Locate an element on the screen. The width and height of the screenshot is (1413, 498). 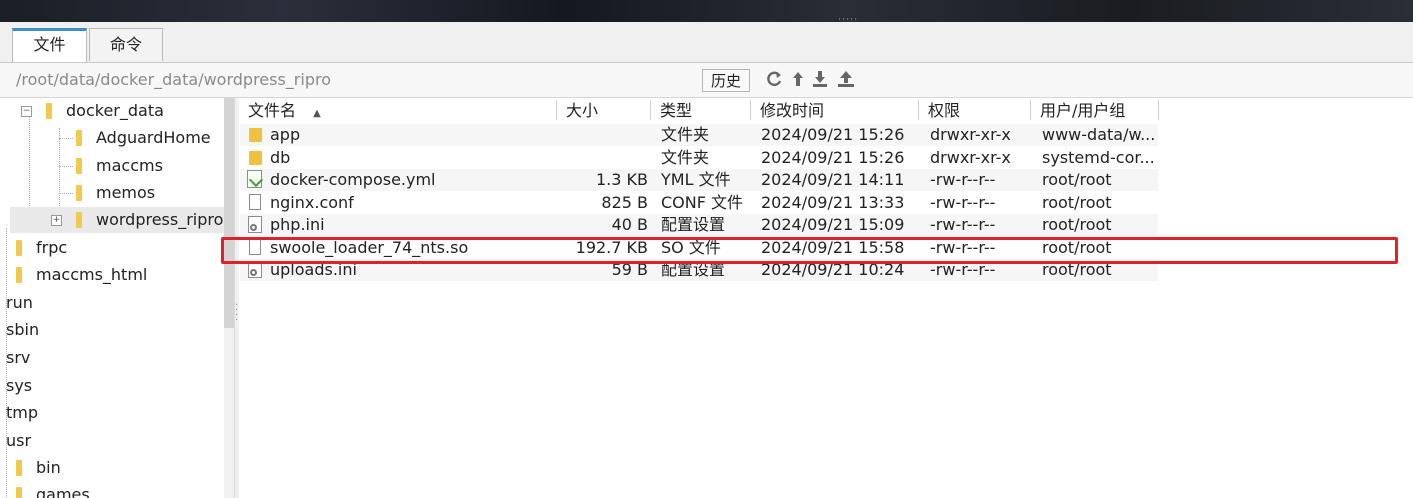
upload-icon is located at coordinates (798, 79).